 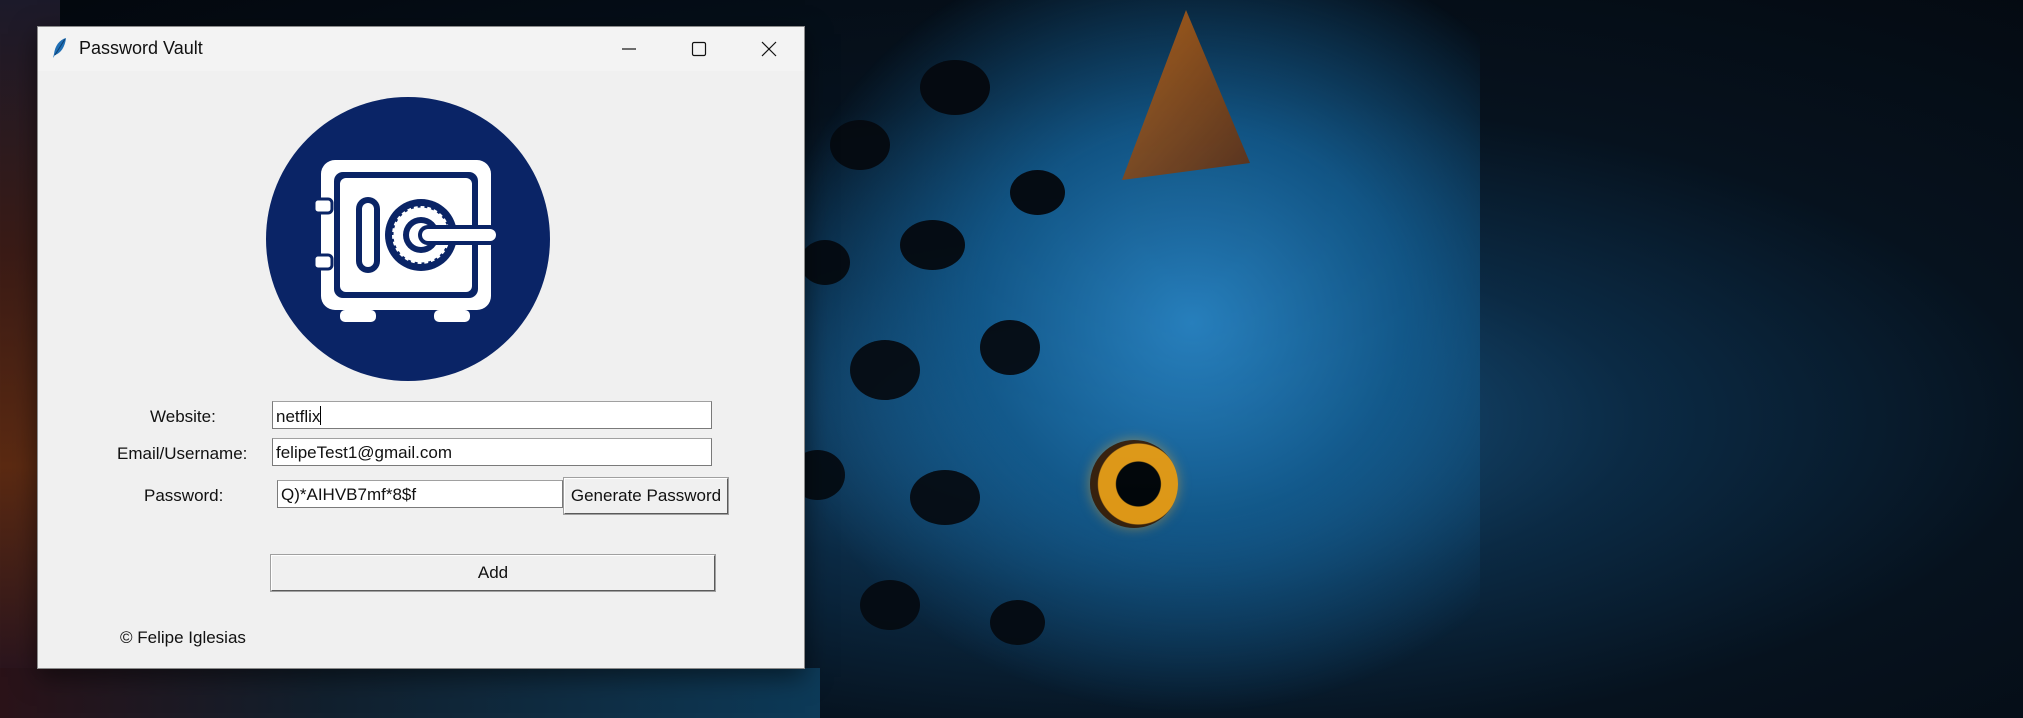 I want to click on minimize-icon, so click(x=629, y=49).